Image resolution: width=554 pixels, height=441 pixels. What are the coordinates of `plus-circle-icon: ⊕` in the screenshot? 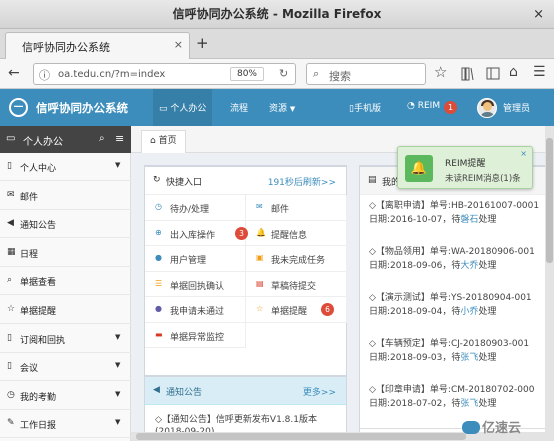 It's located at (158, 232).